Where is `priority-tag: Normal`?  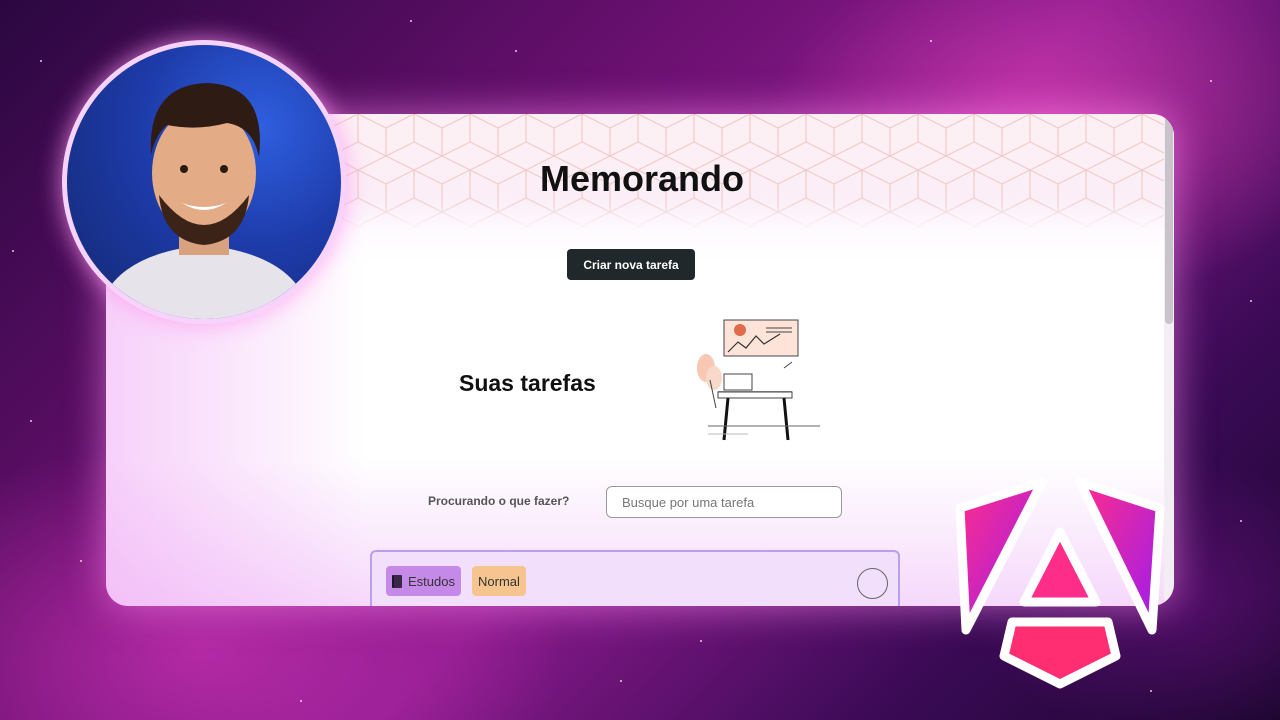 priority-tag: Normal is located at coordinates (499, 581).